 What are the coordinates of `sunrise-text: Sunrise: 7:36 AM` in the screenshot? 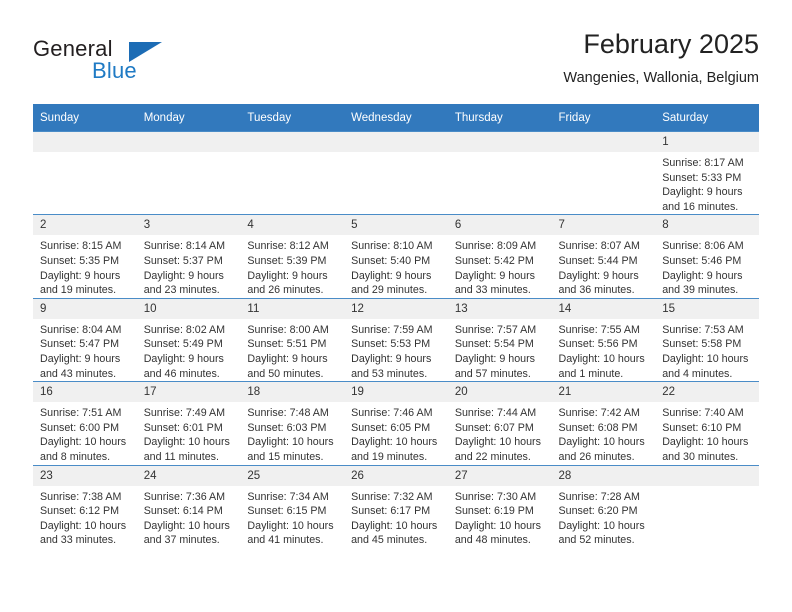 It's located at (184, 496).